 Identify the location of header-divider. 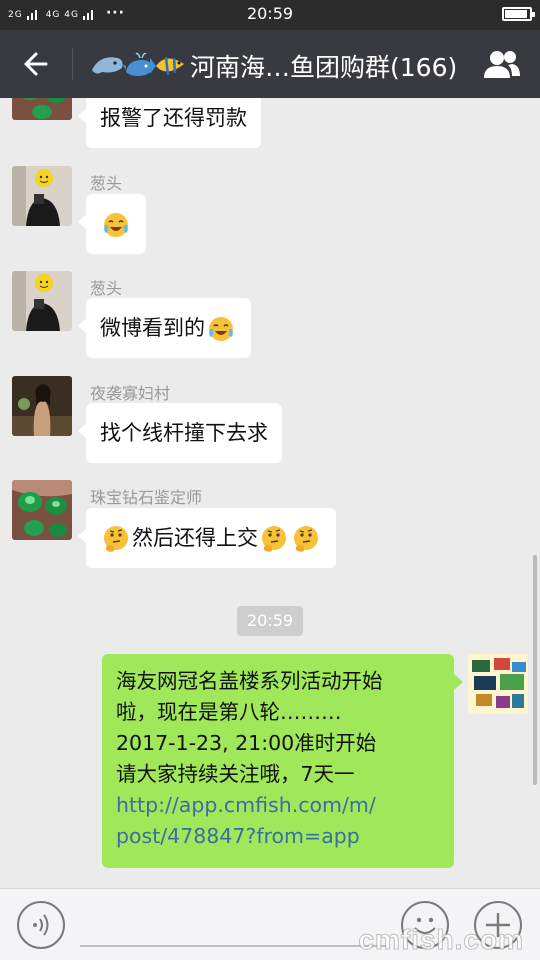
(72, 64).